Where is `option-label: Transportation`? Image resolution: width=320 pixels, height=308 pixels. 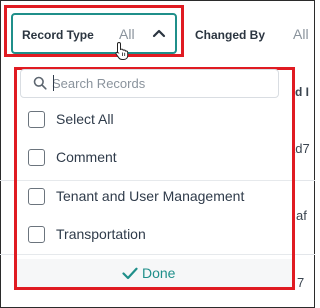 option-label: Transportation is located at coordinates (101, 234).